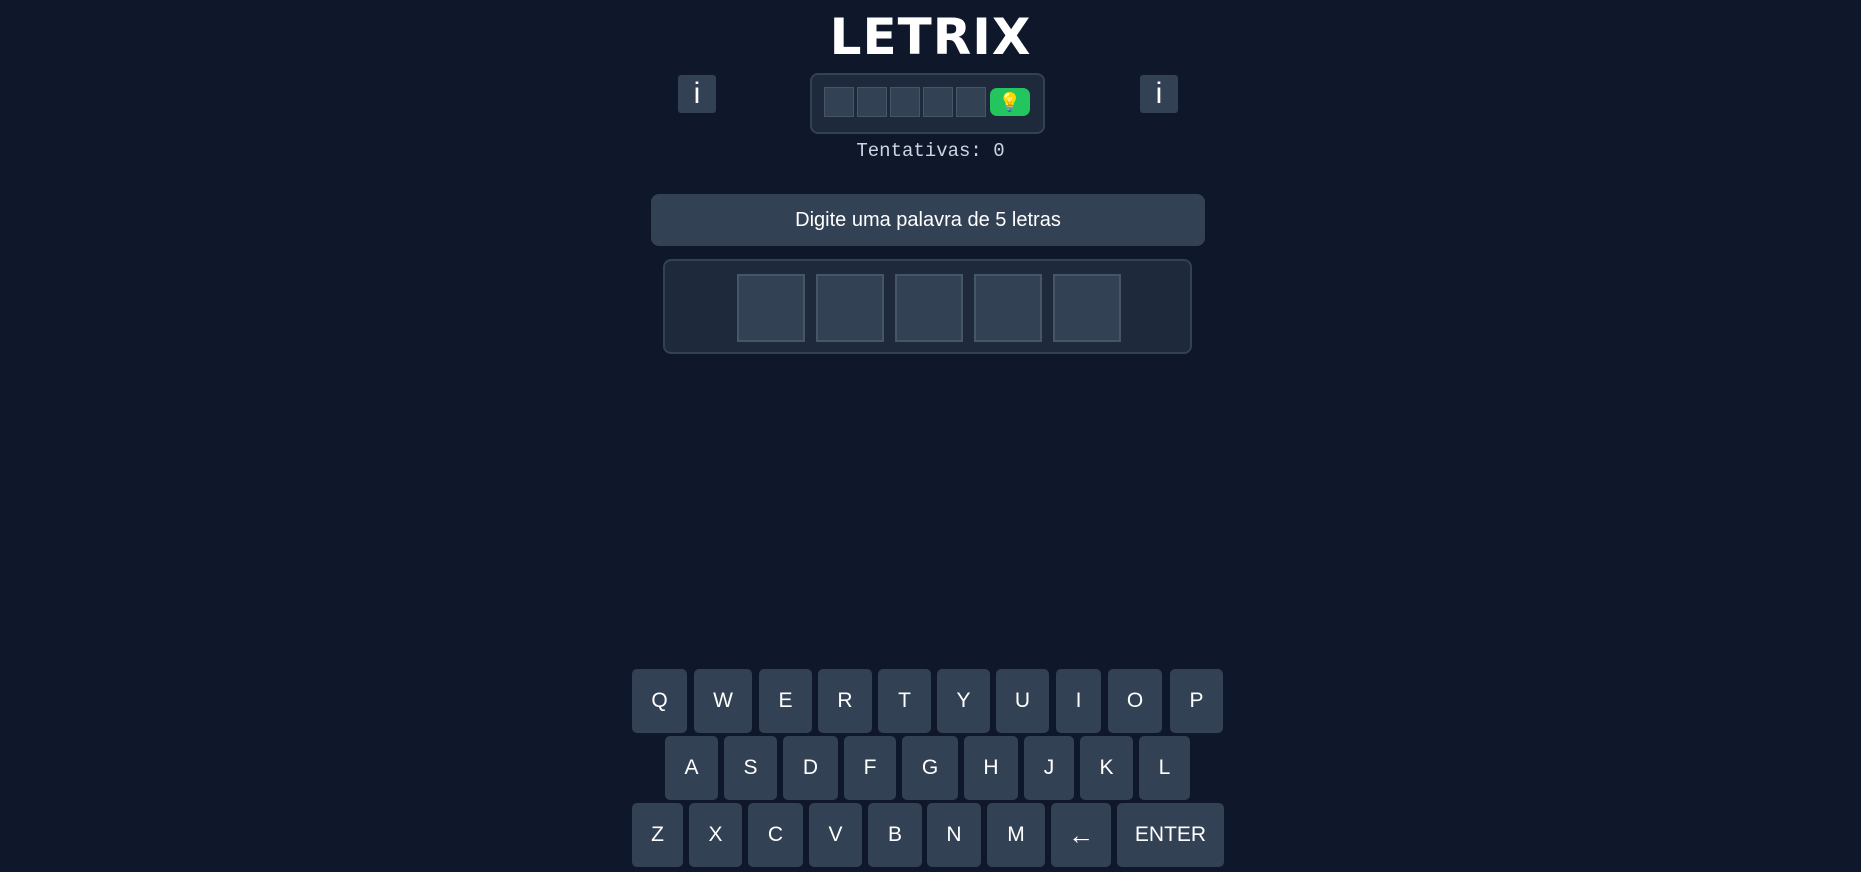  Describe the element at coordinates (954, 835) in the screenshot. I see `key-n: N` at that location.